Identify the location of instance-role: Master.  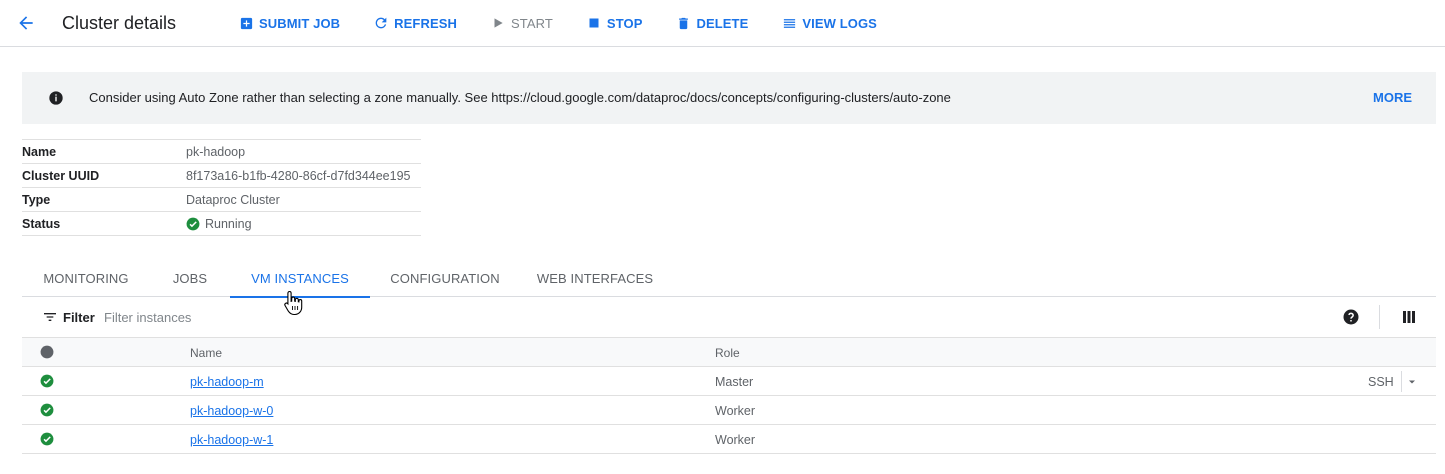
(734, 382).